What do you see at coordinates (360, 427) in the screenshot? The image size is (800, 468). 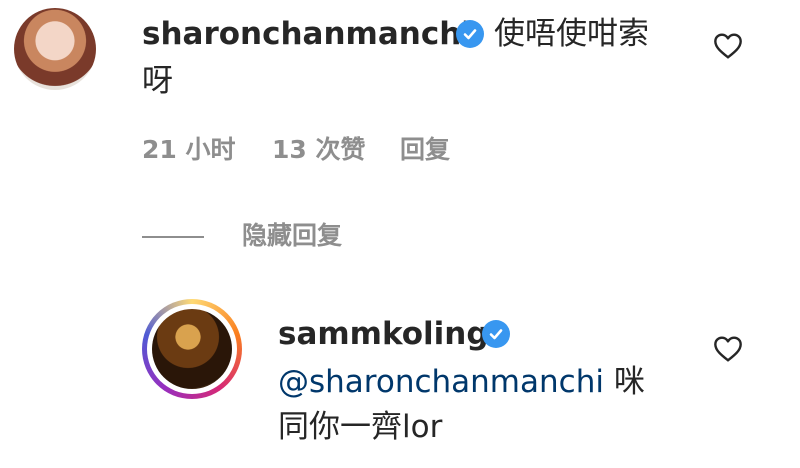 I see `reply-text-line2: 同你一齊lor` at bounding box center [360, 427].